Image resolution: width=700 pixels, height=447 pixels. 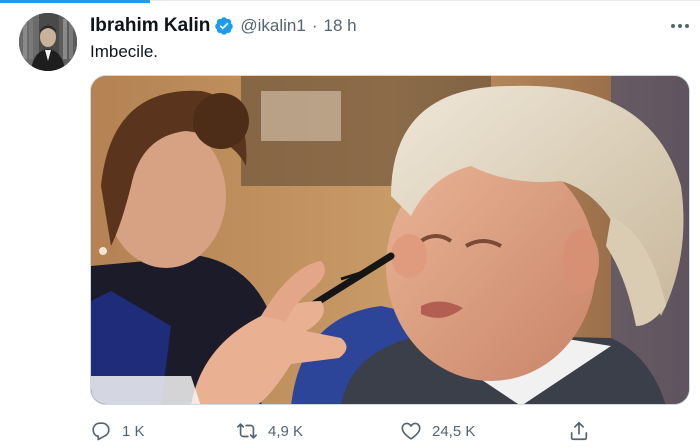 I want to click on avatar-photo, so click(x=48, y=42).